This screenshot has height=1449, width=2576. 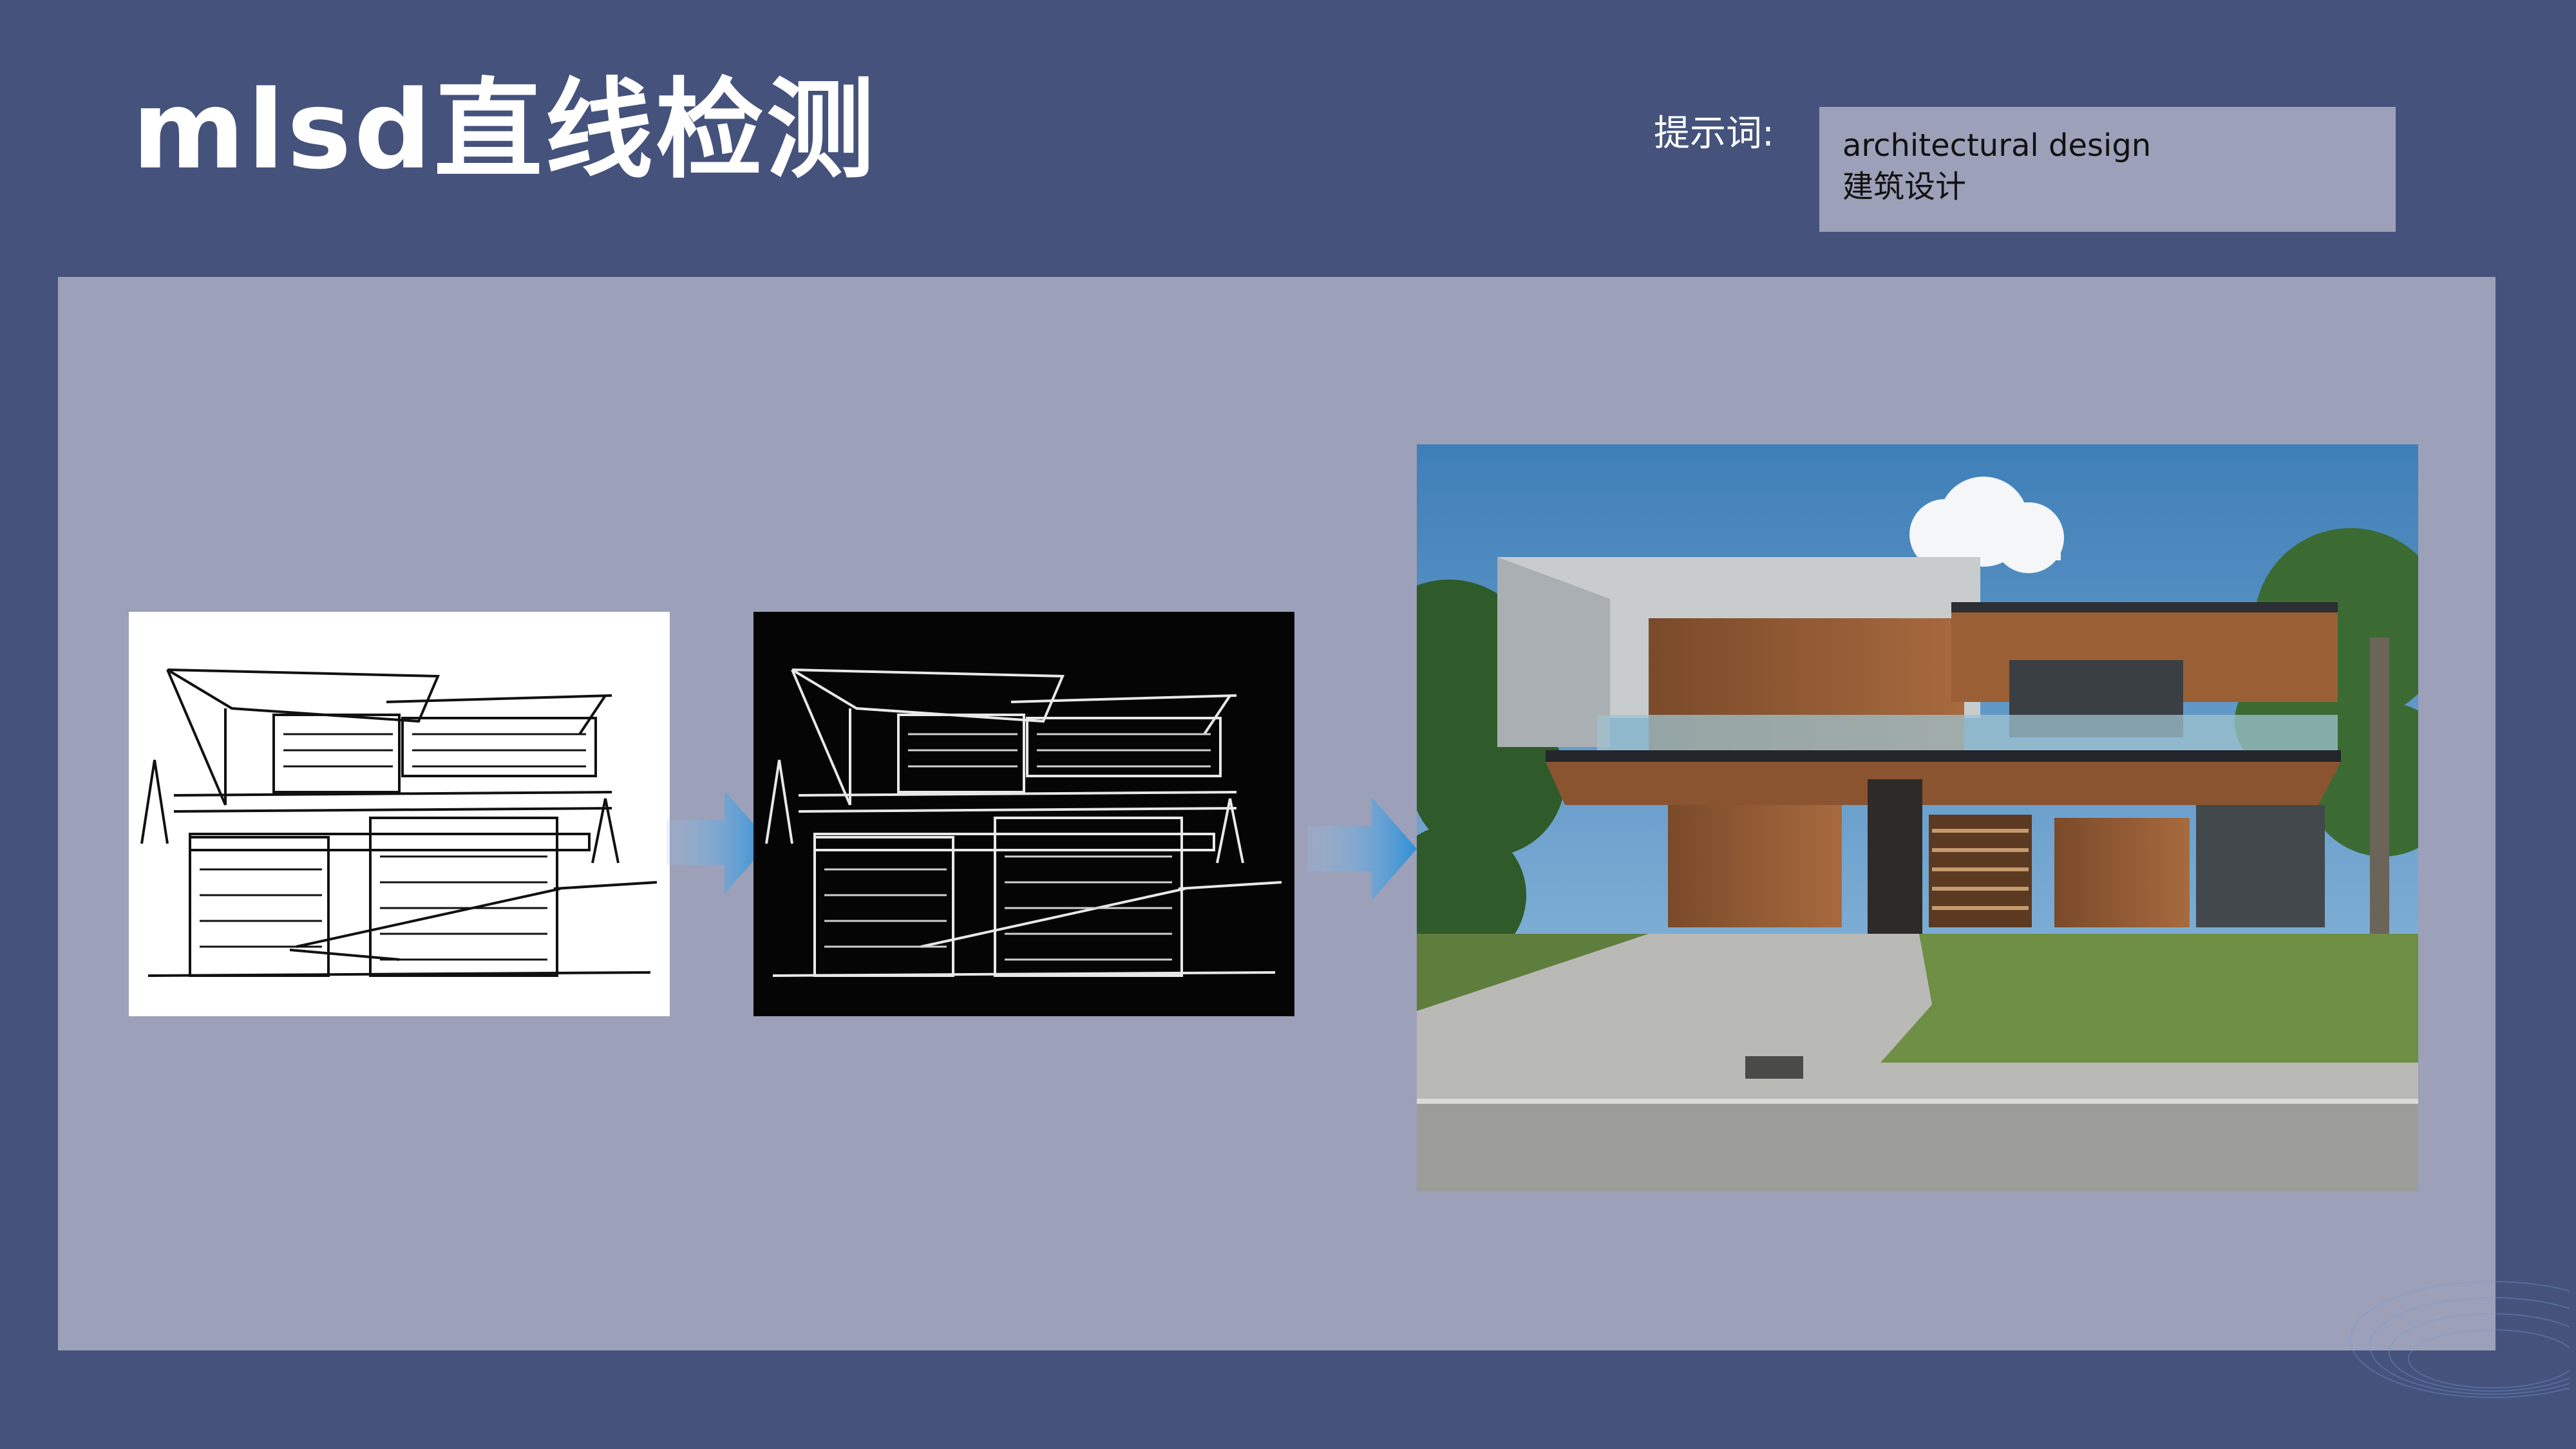 I want to click on mlsd-line-image, so click(x=1023, y=814).